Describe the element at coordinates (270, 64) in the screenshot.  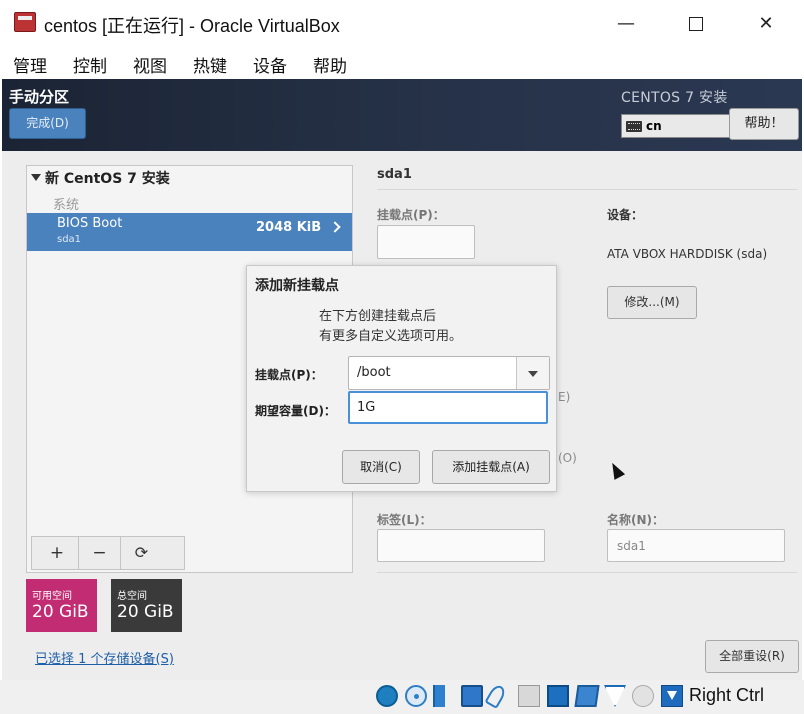
I see `menu-devices: 设备` at that location.